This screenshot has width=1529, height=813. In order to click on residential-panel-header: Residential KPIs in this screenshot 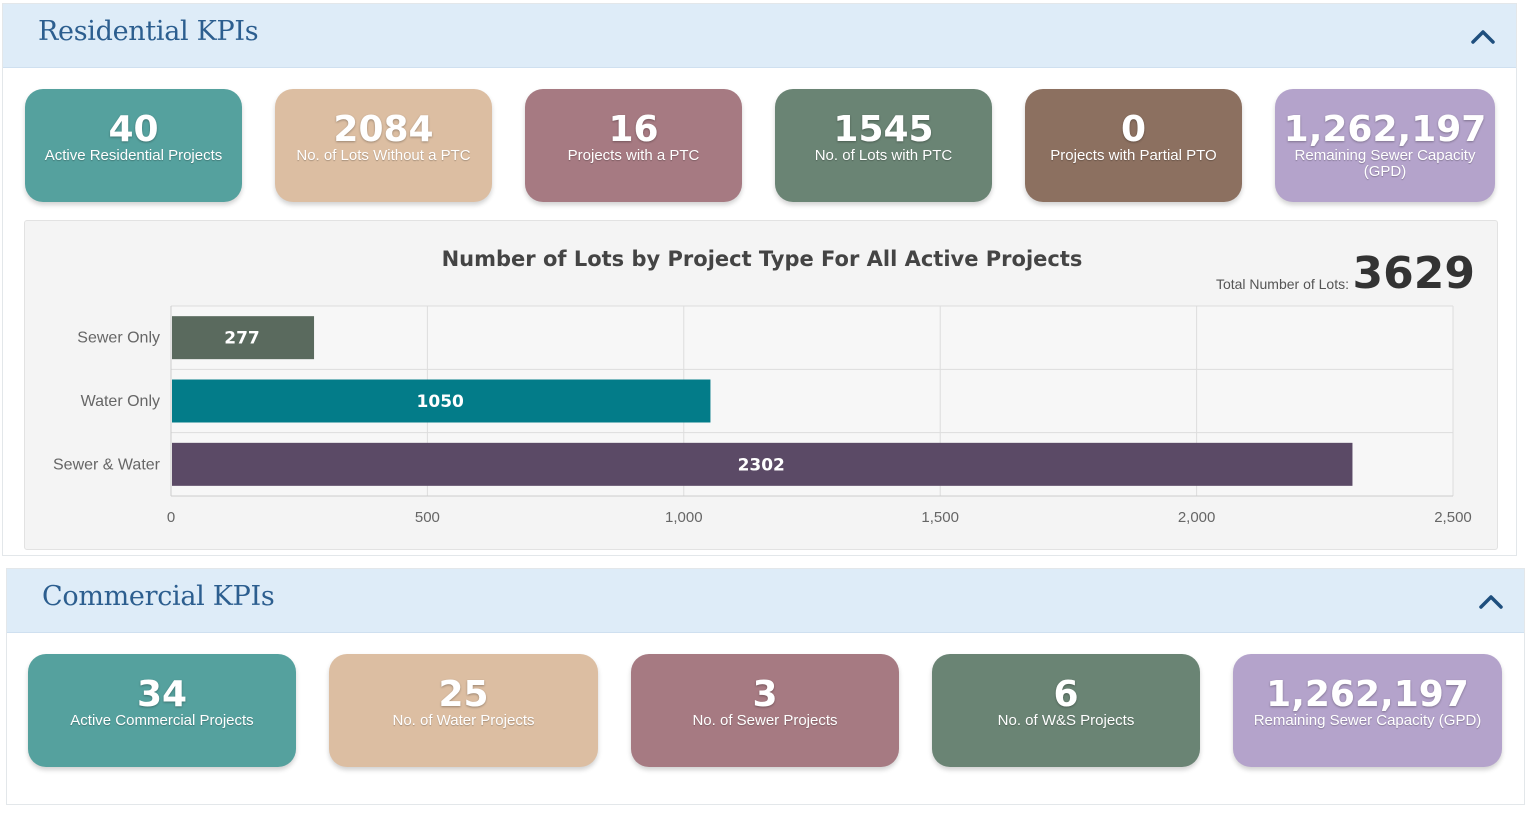, I will do `click(759, 36)`.